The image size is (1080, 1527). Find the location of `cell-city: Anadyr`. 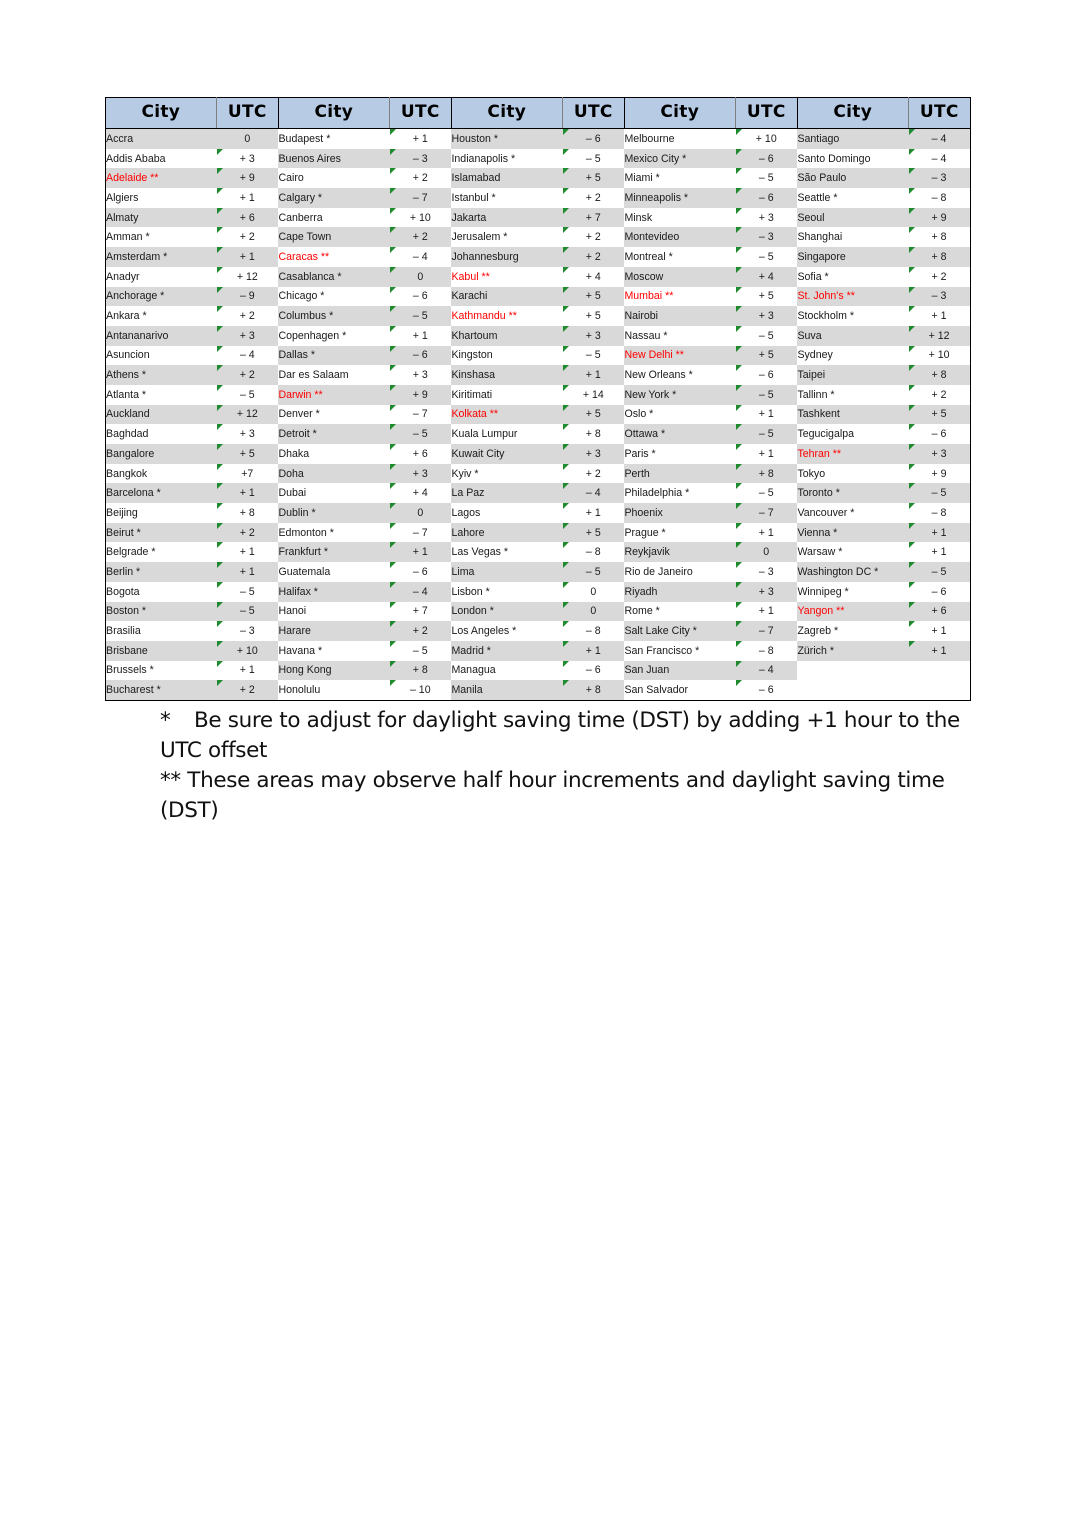

cell-city: Anadyr is located at coordinates (161, 276).